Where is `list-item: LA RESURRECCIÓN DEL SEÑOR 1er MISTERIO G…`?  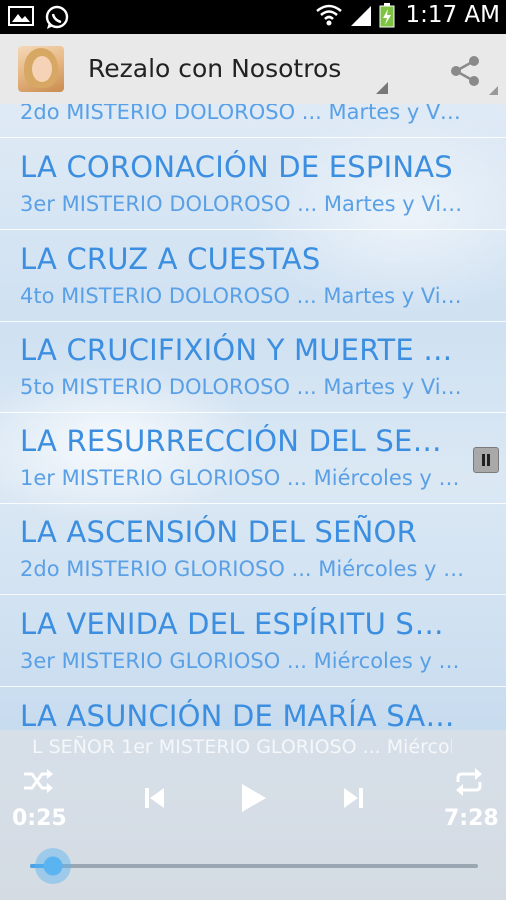
list-item: LA RESURRECCIÓN DEL SEÑOR 1er MISTERIO G… is located at coordinates (253, 458).